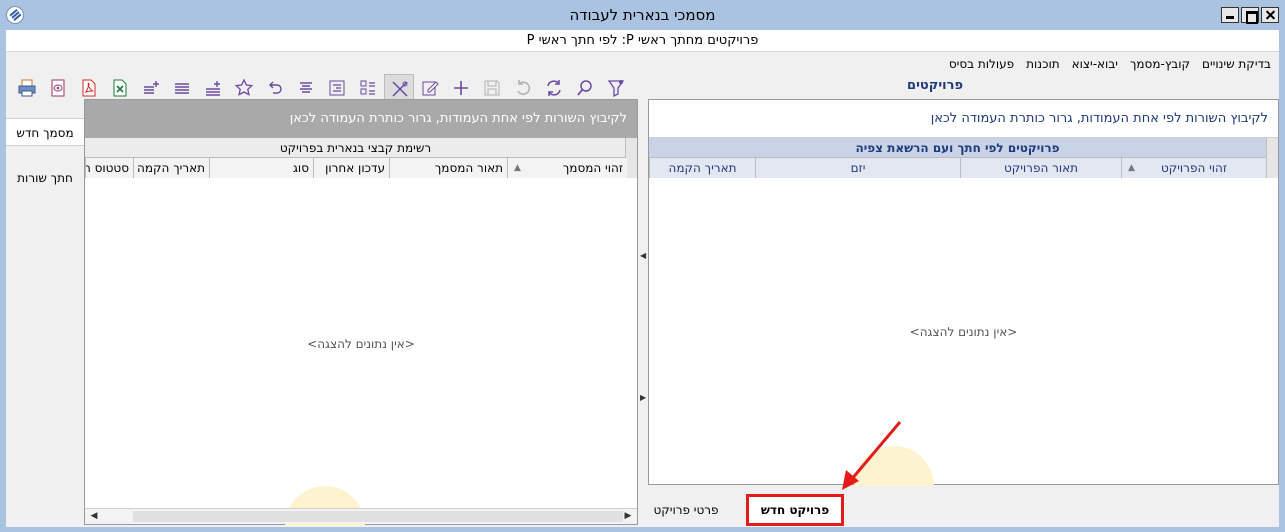 The height and width of the screenshot is (532, 1285). I want to click on scroll-right-icon: ▶, so click(628, 516).